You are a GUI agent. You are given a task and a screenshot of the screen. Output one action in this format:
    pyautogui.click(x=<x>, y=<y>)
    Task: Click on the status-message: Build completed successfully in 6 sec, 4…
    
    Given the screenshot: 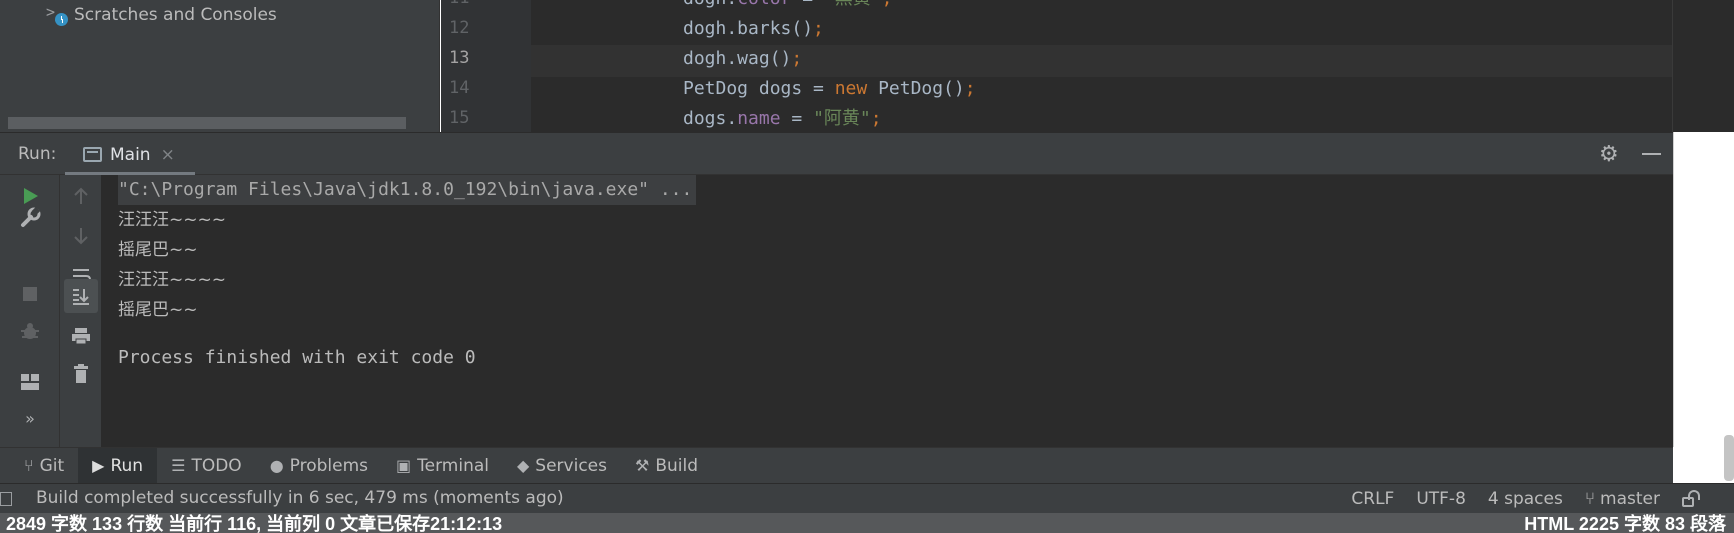 What is the action you would take?
    pyautogui.click(x=300, y=498)
    